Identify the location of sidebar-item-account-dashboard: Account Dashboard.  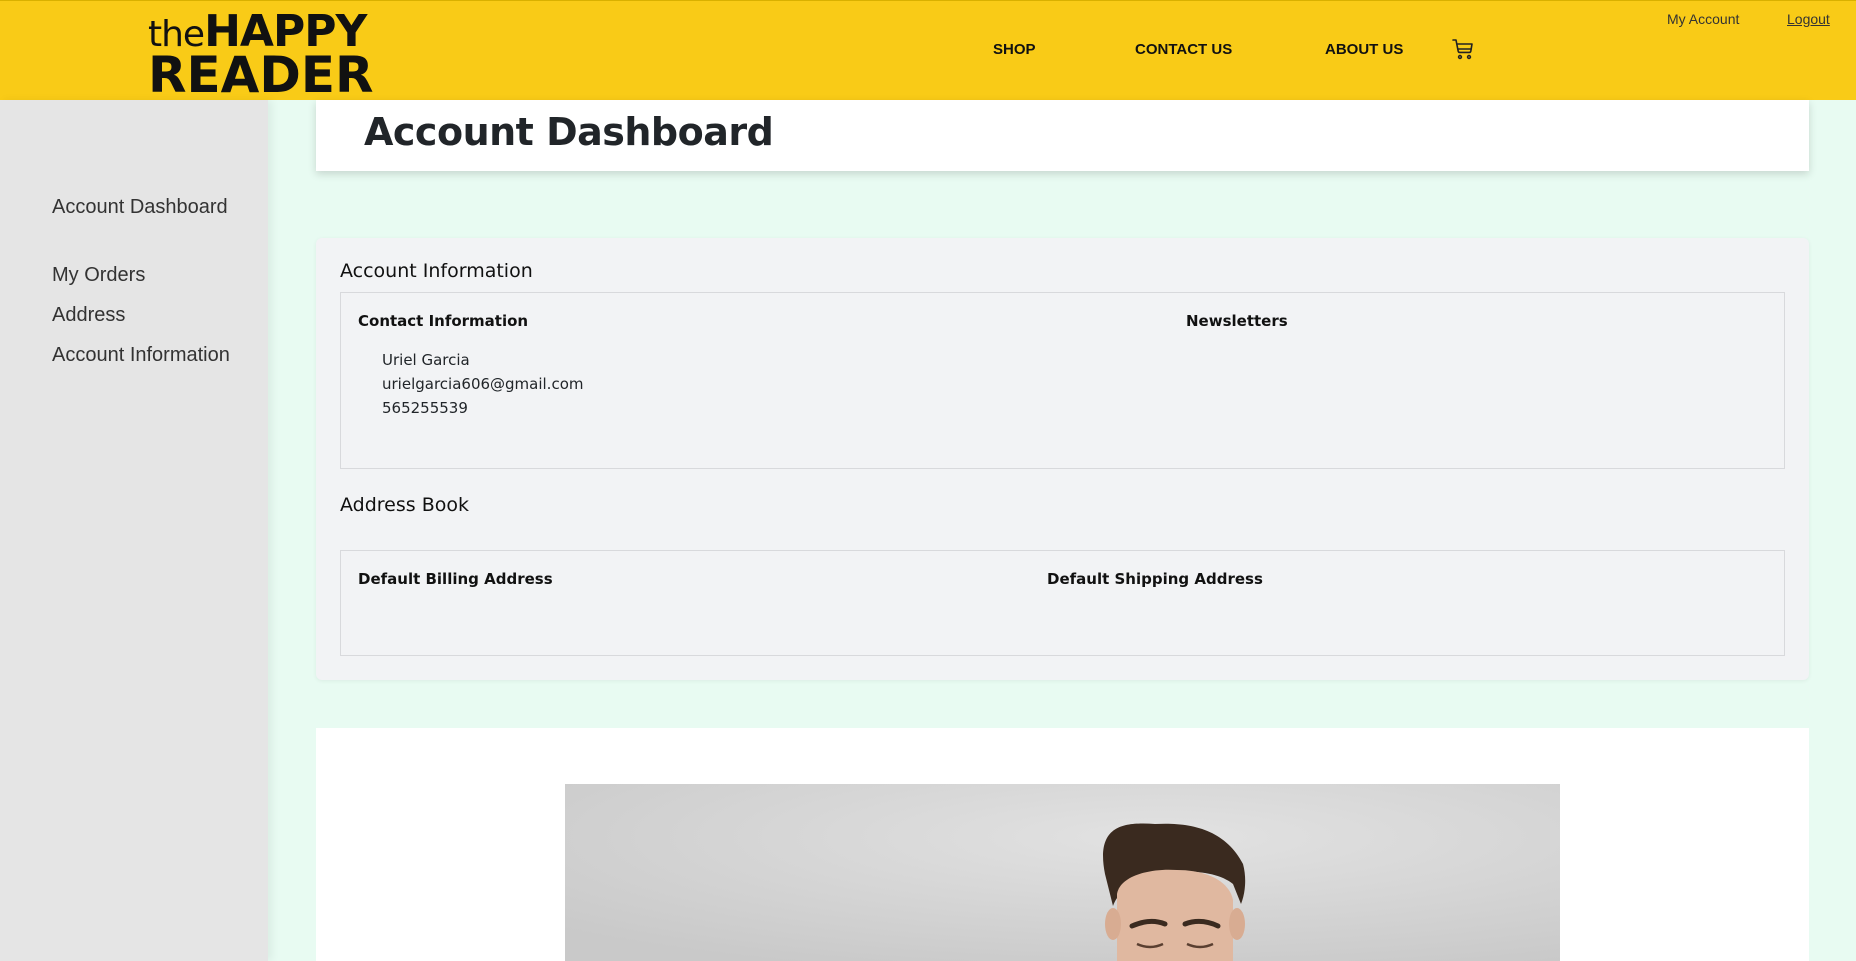
(152, 207).